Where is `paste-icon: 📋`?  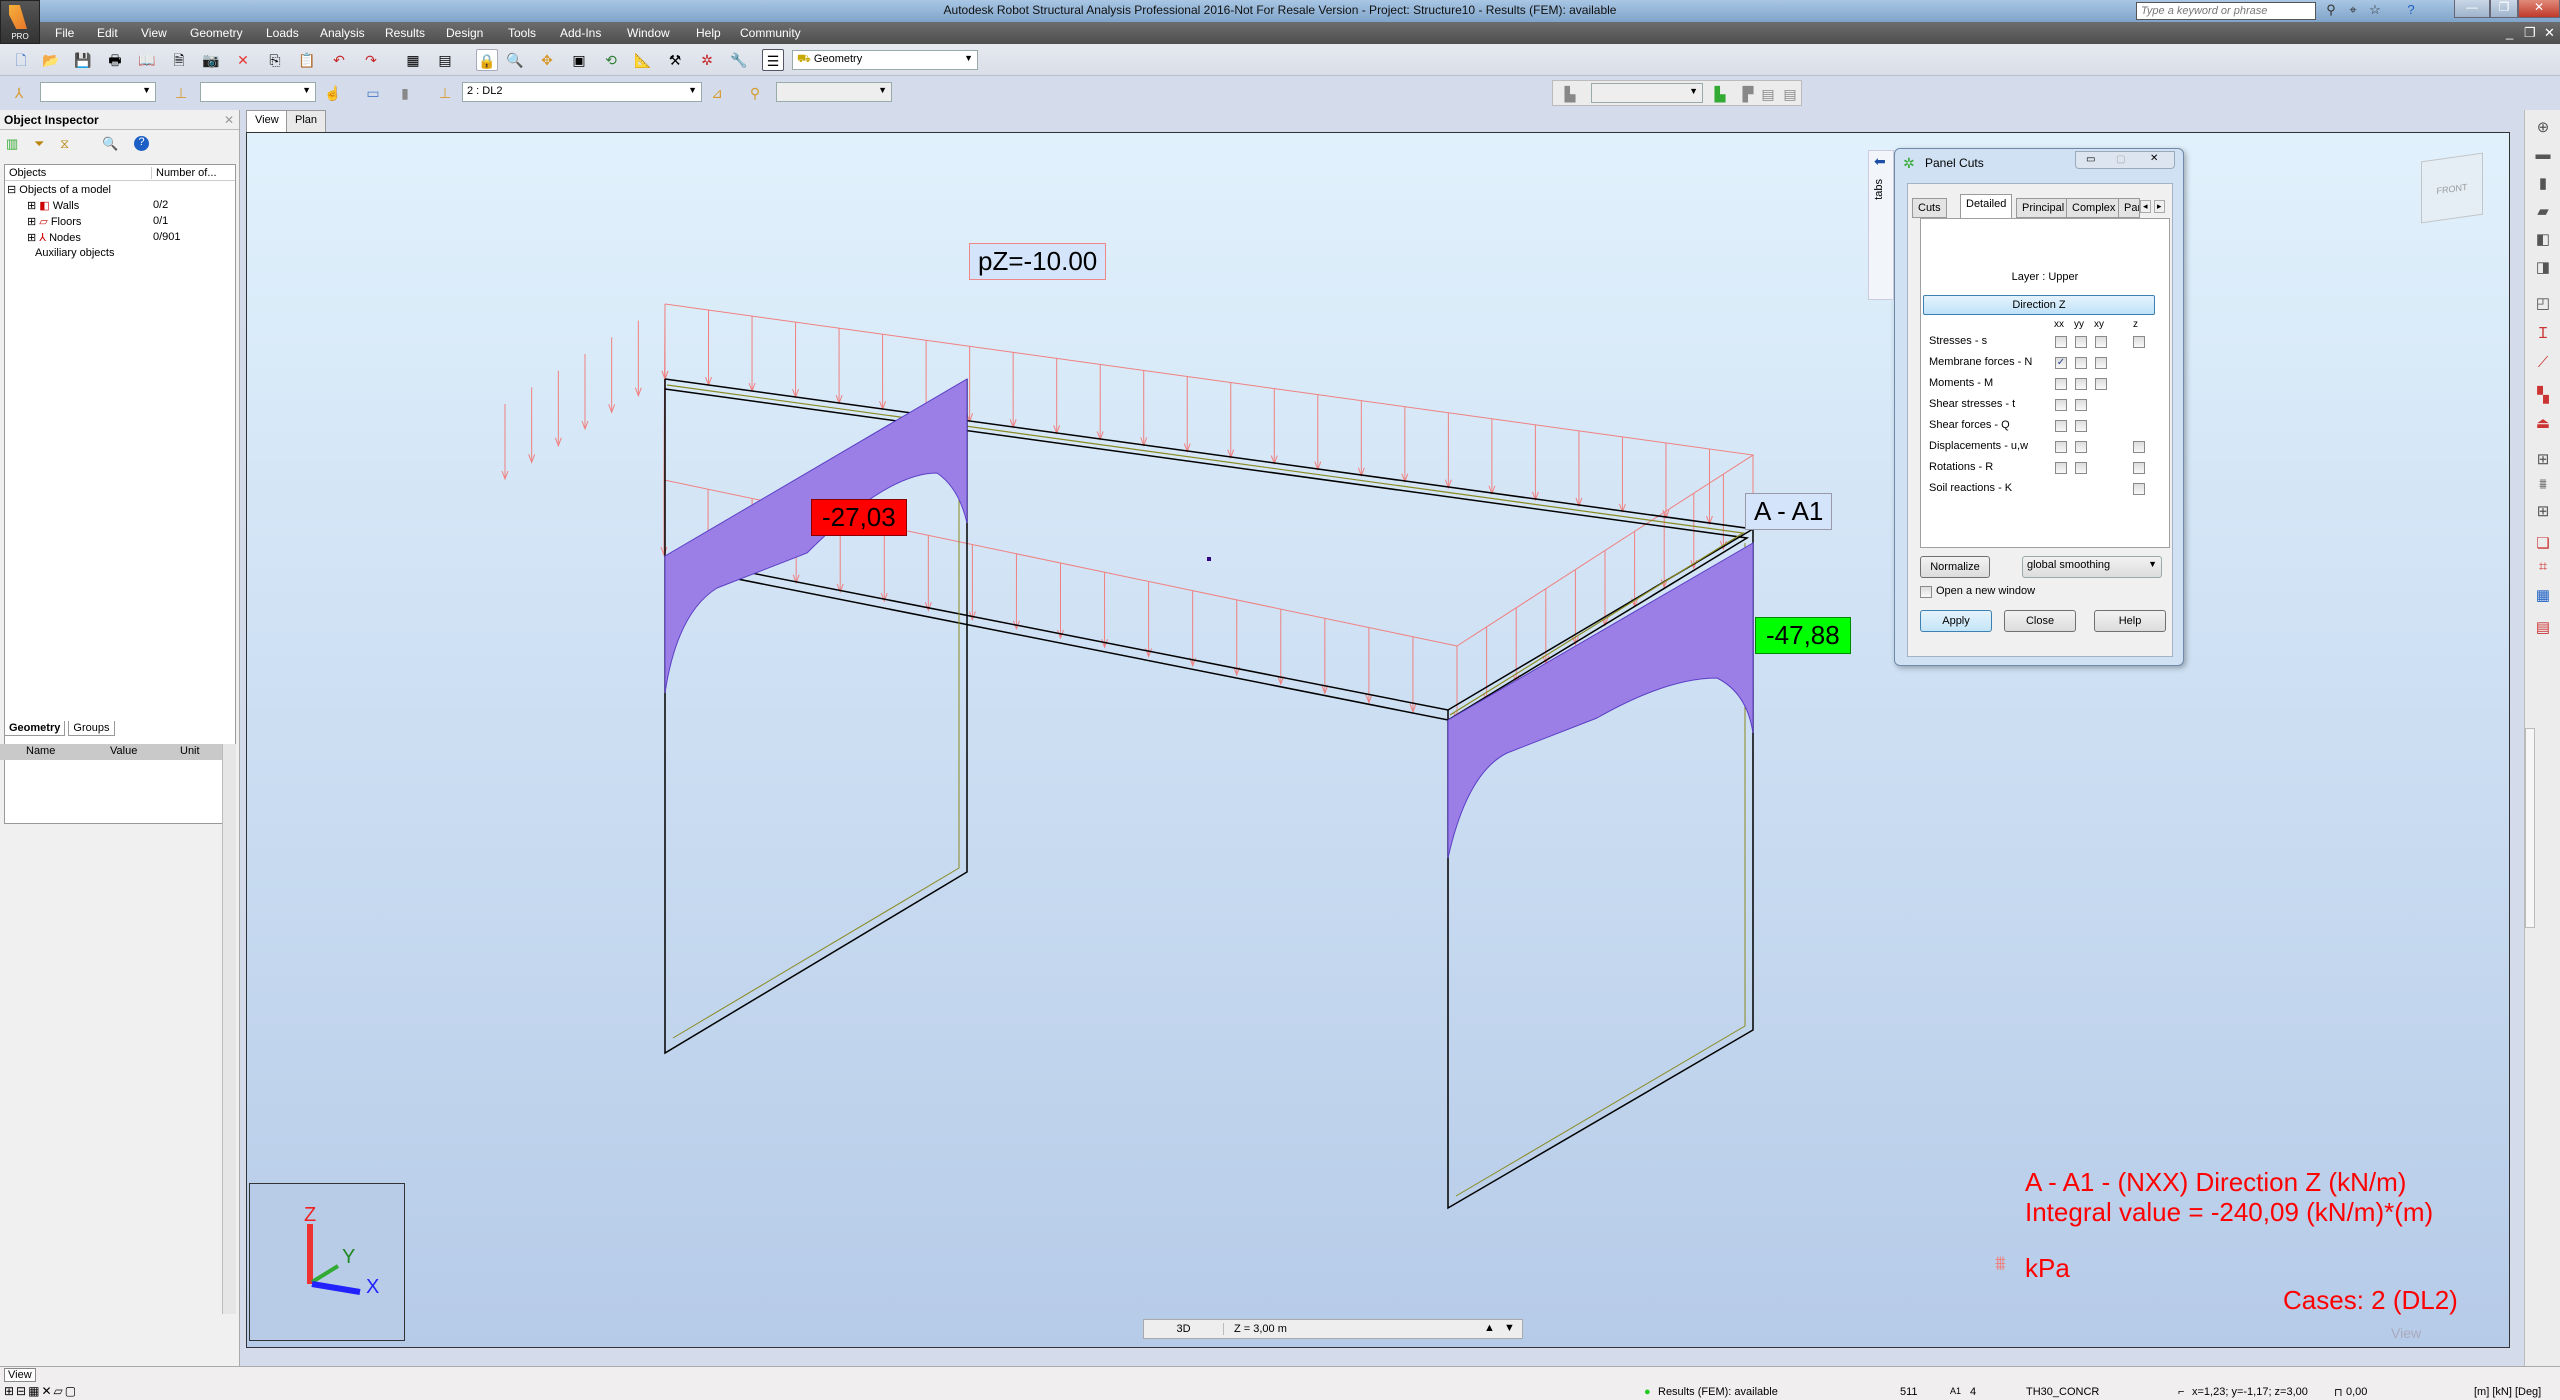
paste-icon: 📋 is located at coordinates (307, 60).